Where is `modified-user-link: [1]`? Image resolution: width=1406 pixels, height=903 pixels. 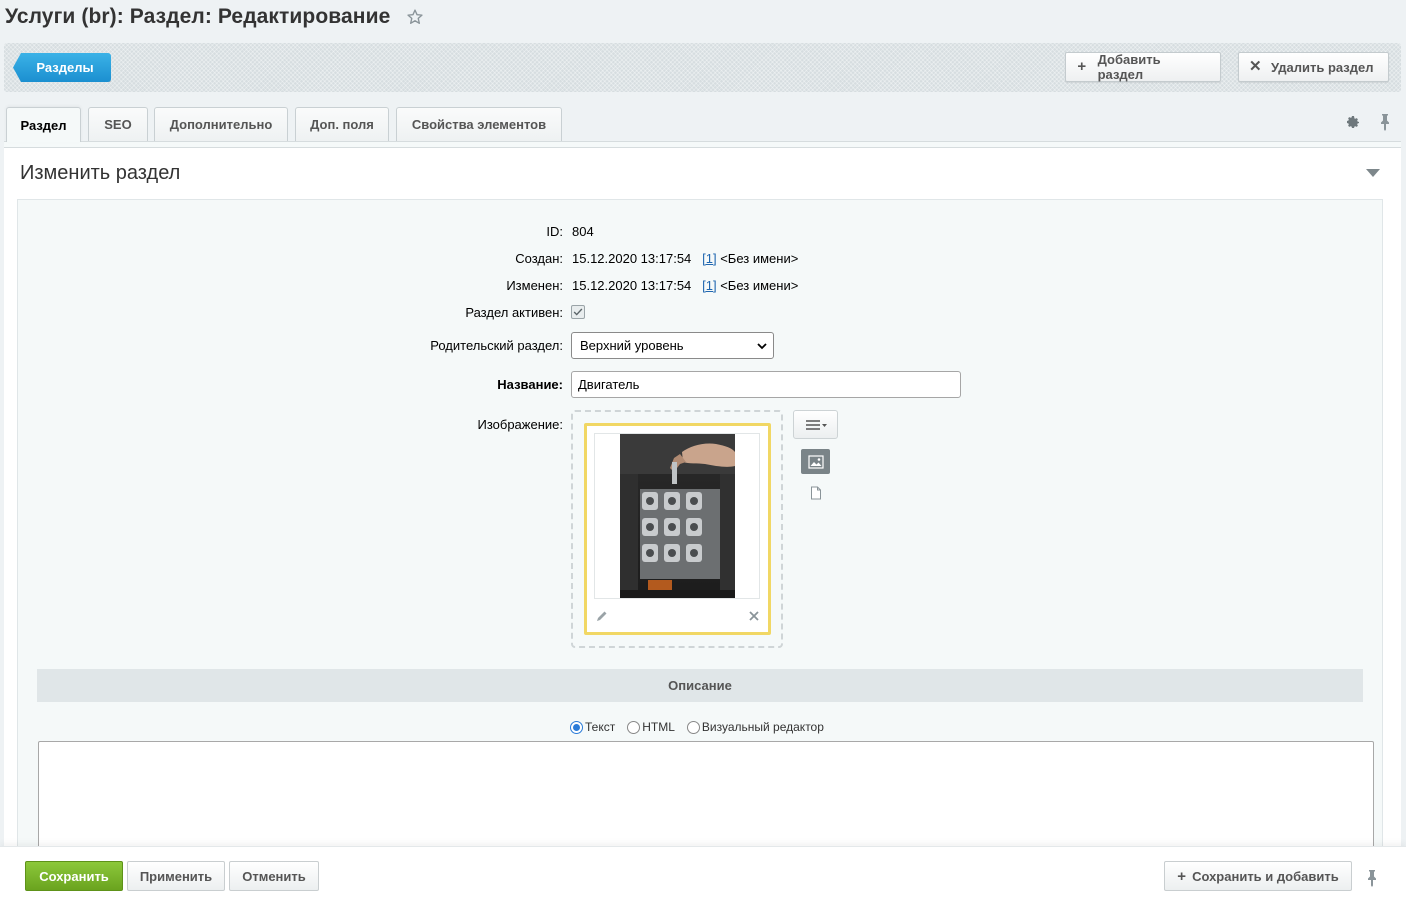 modified-user-link: [1] is located at coordinates (709, 285).